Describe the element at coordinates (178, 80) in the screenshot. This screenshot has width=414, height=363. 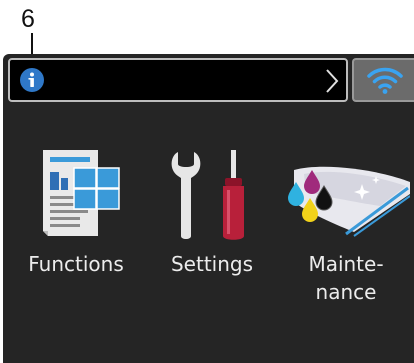
I see `status-bar` at that location.